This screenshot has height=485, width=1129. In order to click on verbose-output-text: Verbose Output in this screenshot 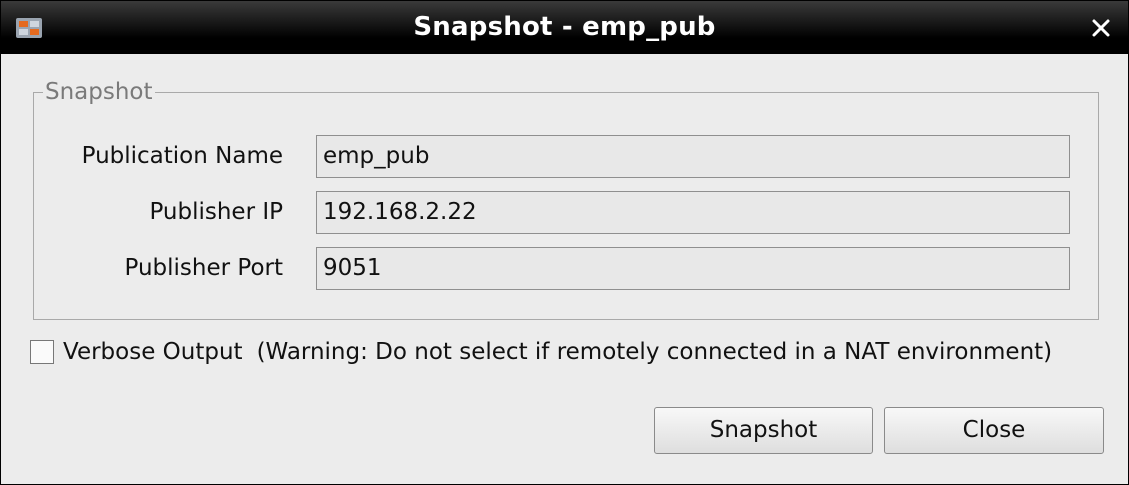, I will do `click(153, 352)`.